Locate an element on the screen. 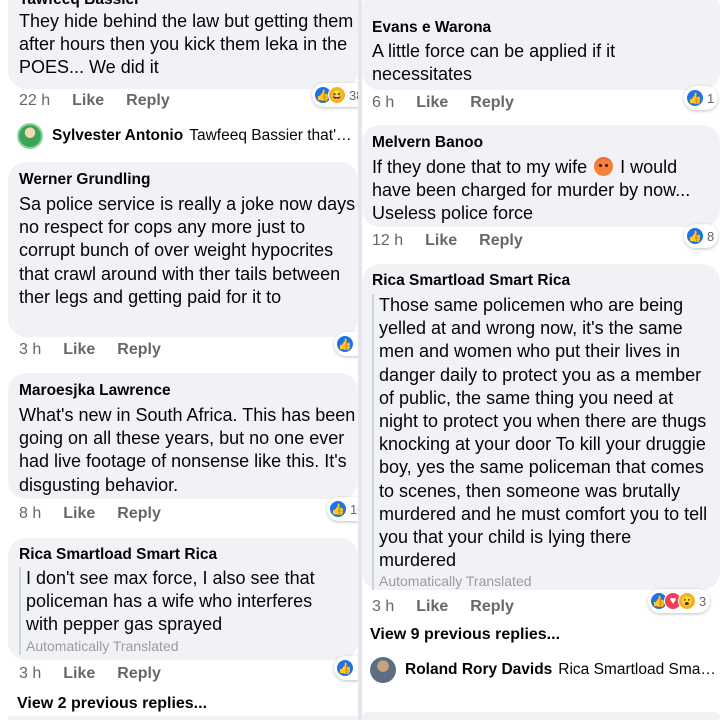  reaction-count: 38 is located at coordinates (353, 95).